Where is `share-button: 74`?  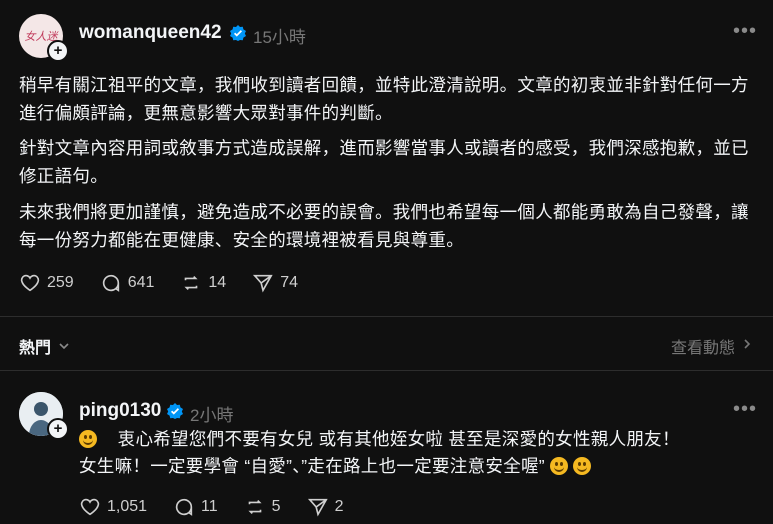
share-button: 74 is located at coordinates (275, 283).